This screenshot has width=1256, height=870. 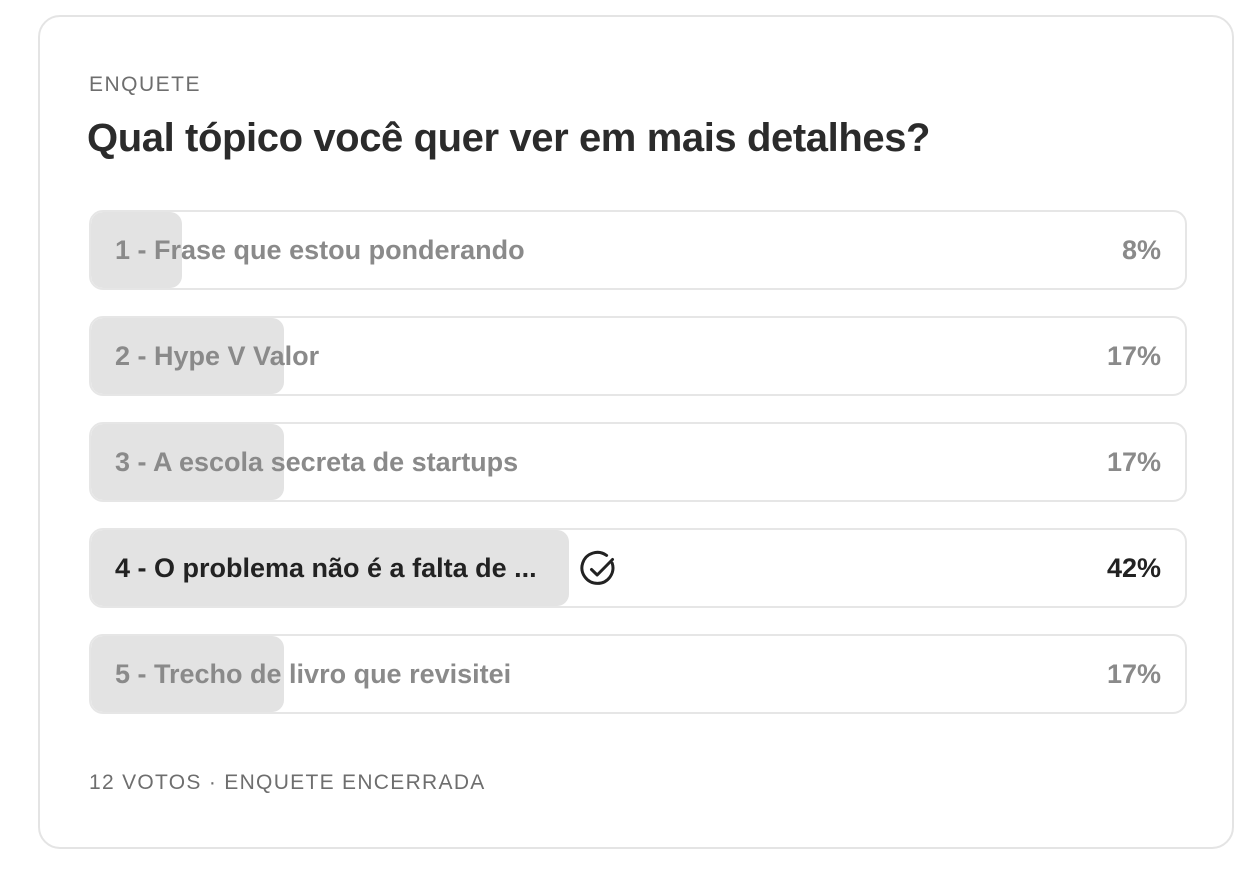 What do you see at coordinates (1141, 250) in the screenshot?
I see `option-percent: 8%` at bounding box center [1141, 250].